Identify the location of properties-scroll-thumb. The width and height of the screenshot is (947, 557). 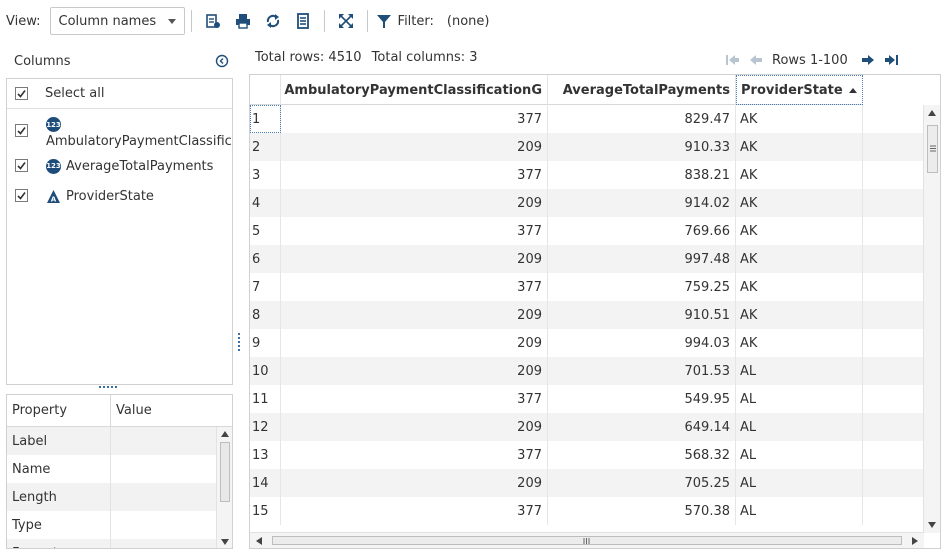
(225, 472).